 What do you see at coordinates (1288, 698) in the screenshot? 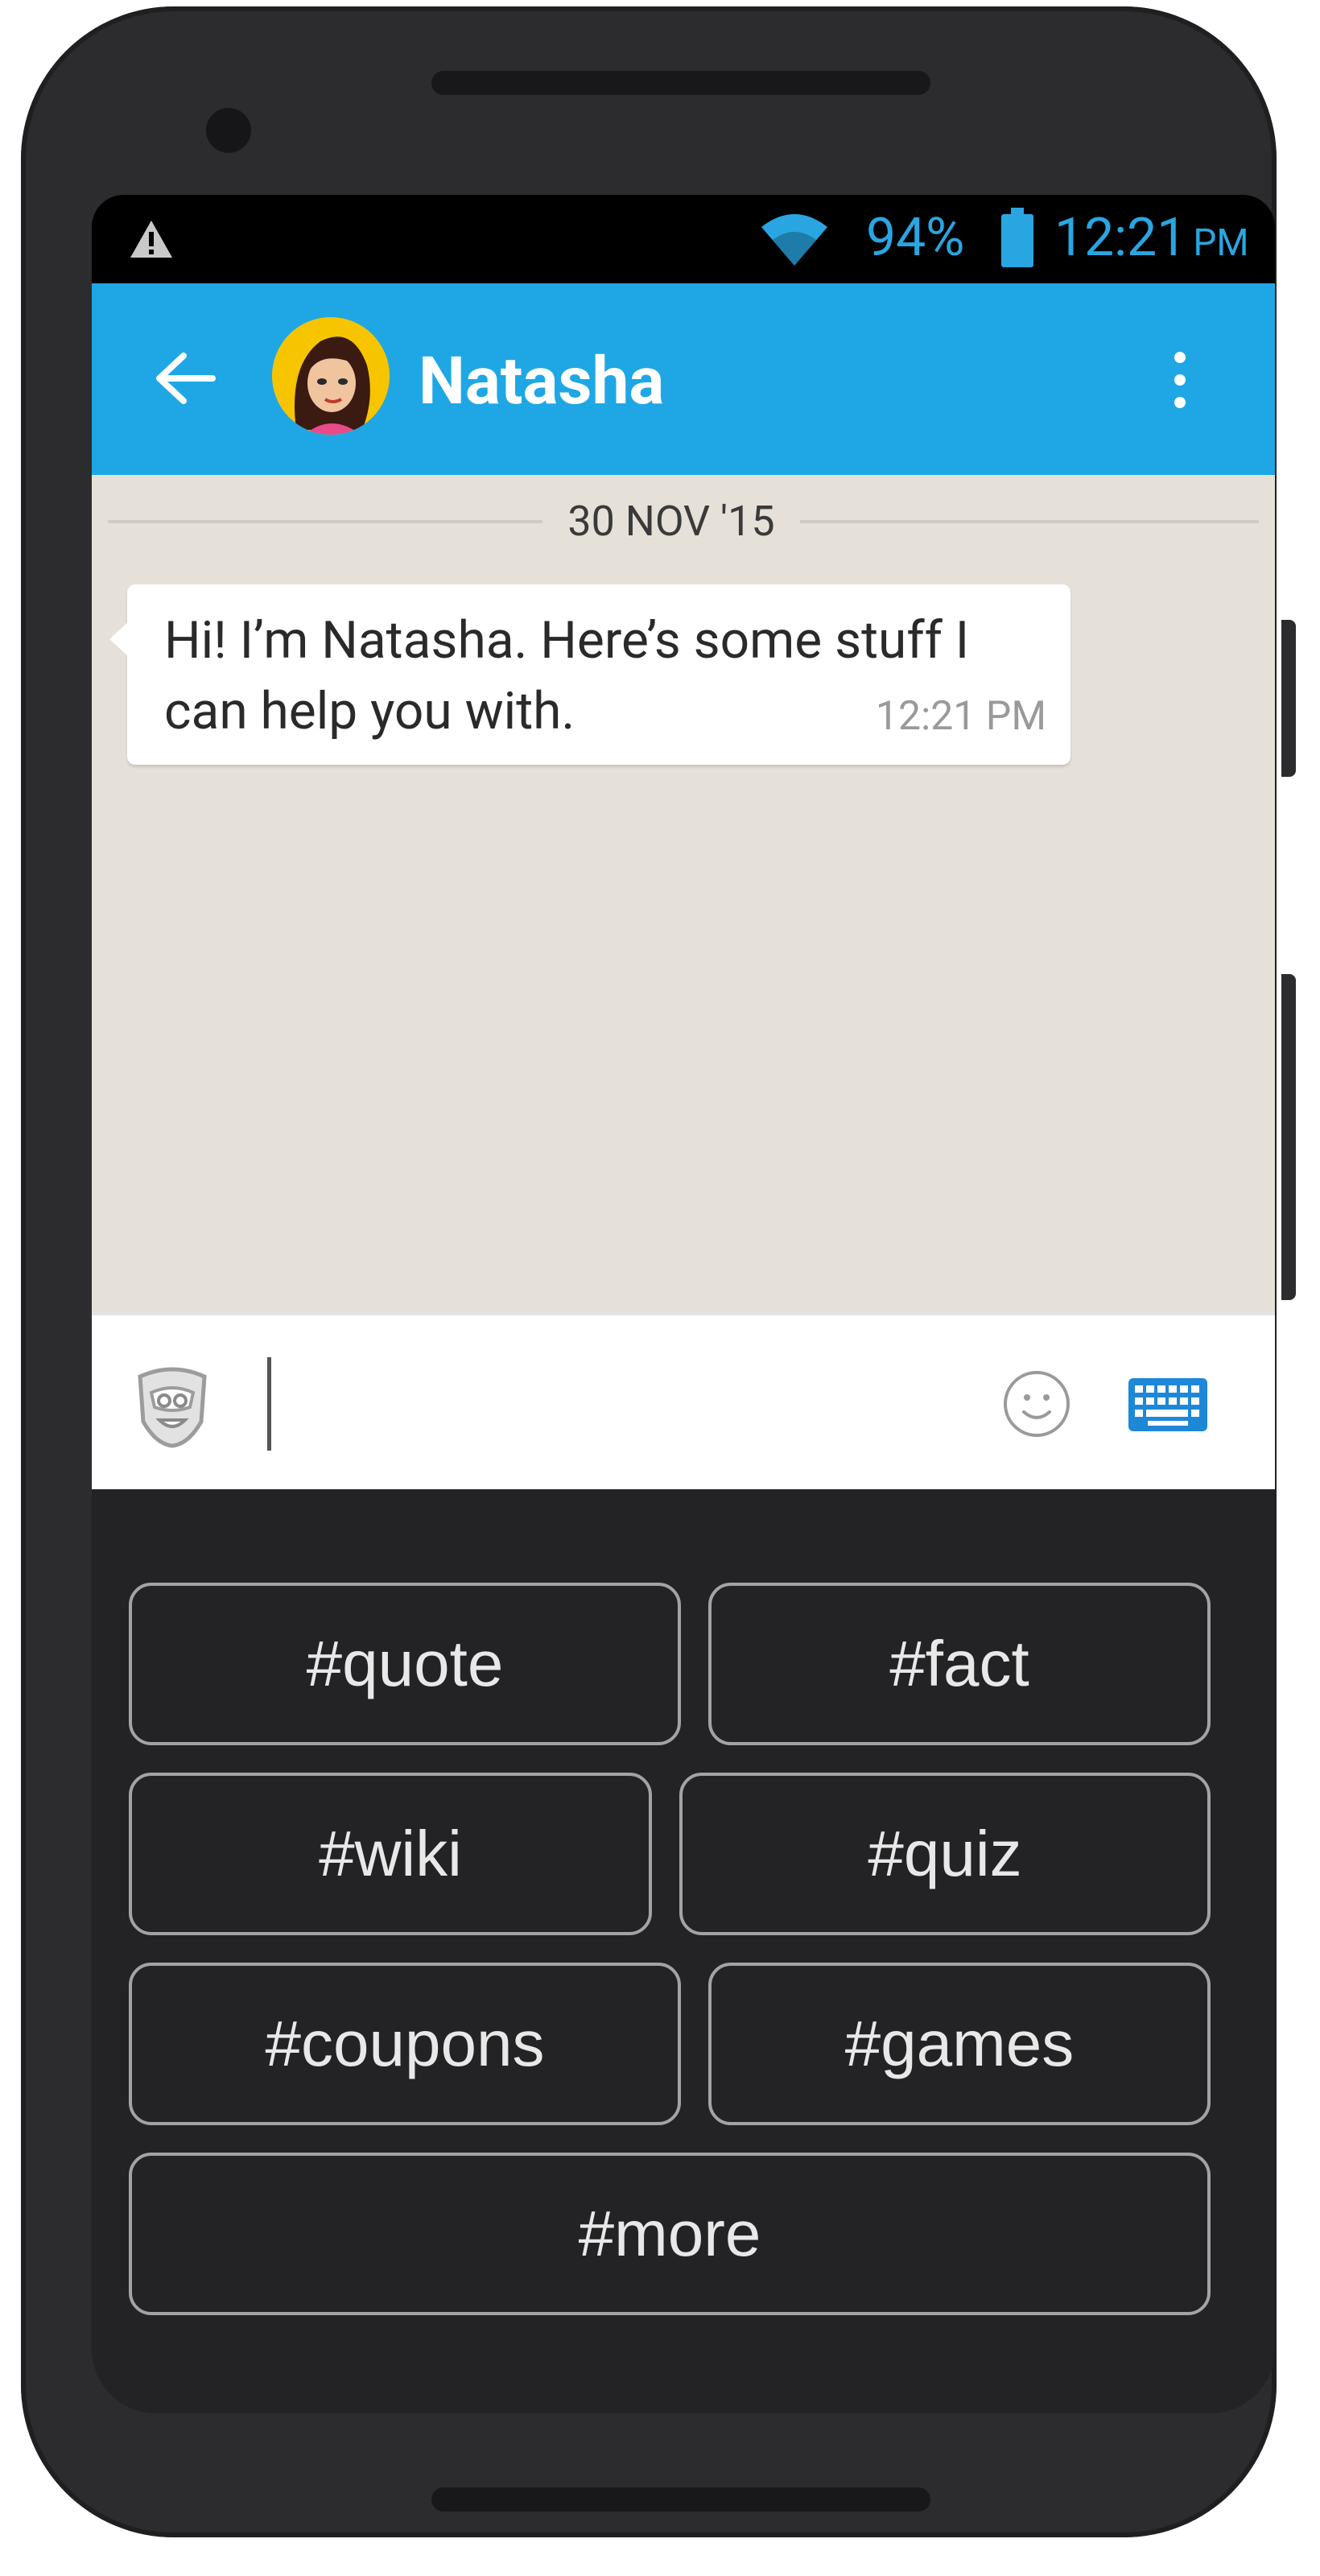
I see `volume-button` at bounding box center [1288, 698].